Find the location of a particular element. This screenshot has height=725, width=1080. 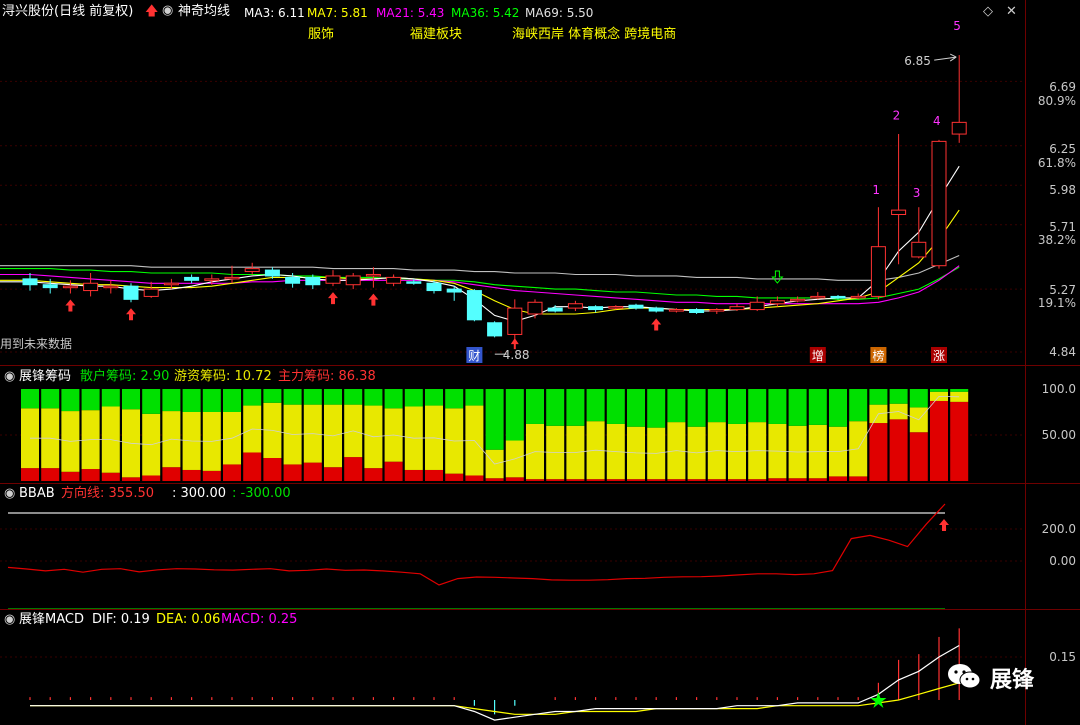

wave-number: 4 is located at coordinates (937, 121).